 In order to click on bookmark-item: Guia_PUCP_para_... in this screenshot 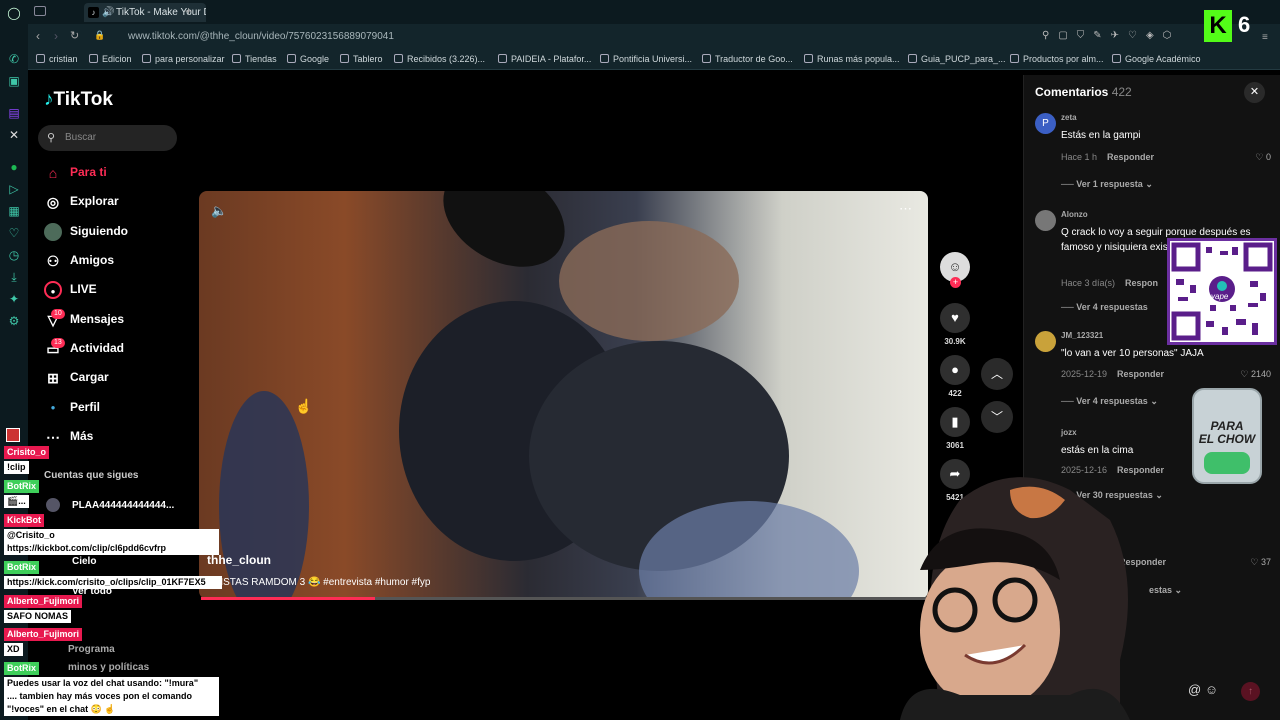, I will do `click(957, 59)`.